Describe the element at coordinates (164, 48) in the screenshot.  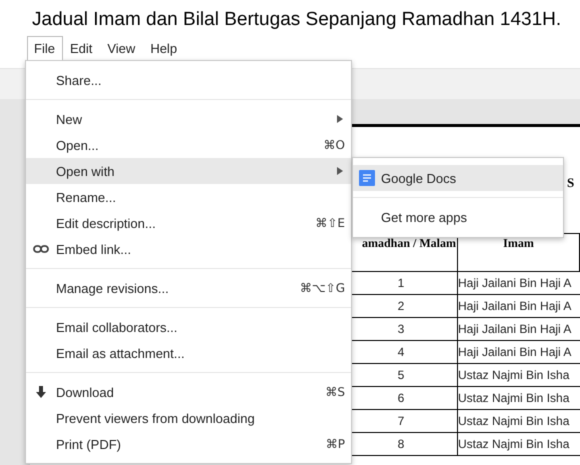
I see `menu-bar-item: Help` at that location.